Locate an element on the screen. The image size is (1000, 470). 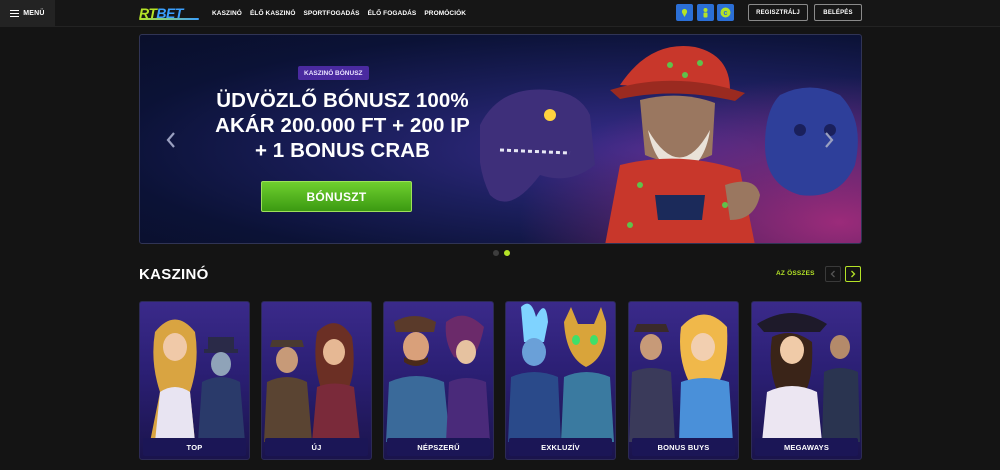
hero-title-line2: AKÁR 200.000 FT + 200 IP is located at coordinates (342, 125).